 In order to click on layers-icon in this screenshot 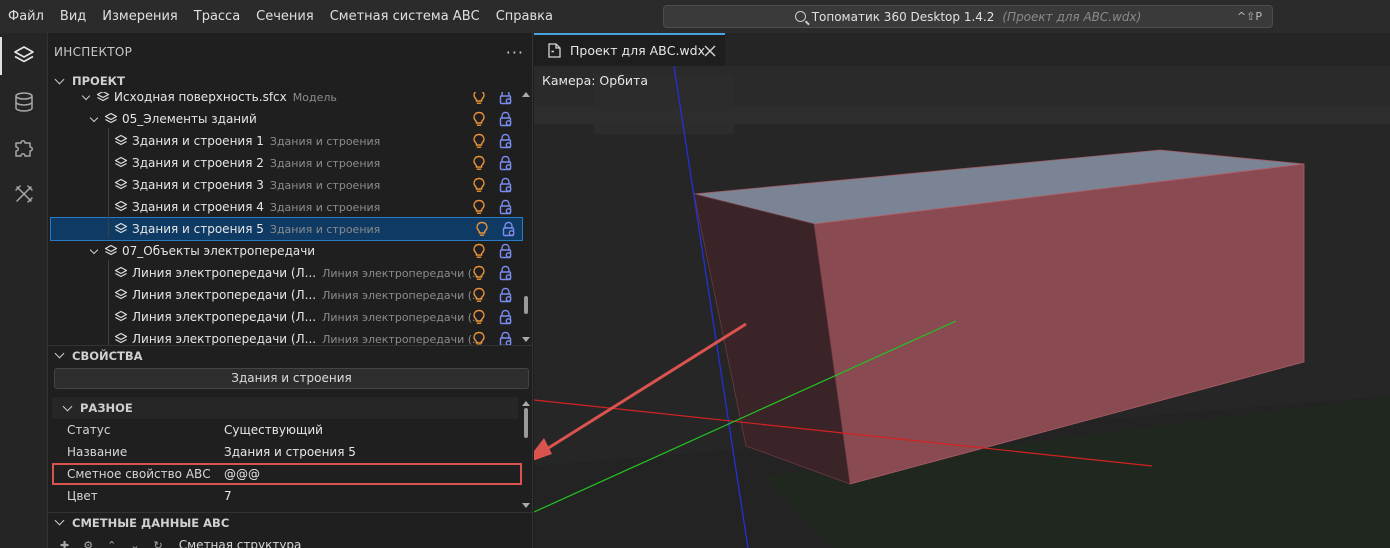, I will do `click(24, 54)`.